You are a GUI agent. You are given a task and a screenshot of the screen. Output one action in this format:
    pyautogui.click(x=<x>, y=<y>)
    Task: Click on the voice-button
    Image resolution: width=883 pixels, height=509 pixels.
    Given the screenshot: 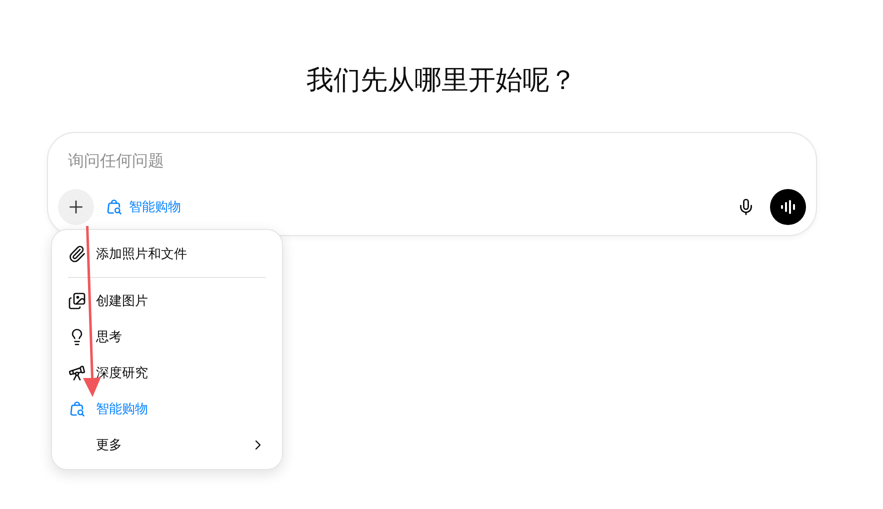 What is the action you would take?
    pyautogui.click(x=788, y=207)
    